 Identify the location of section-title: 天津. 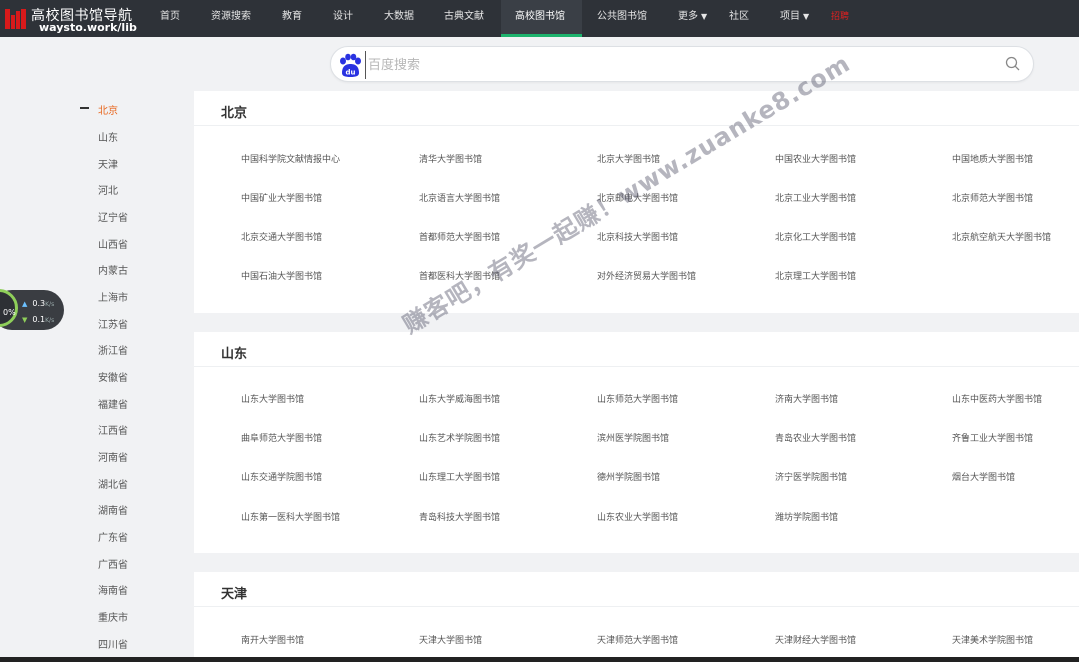
(234, 594).